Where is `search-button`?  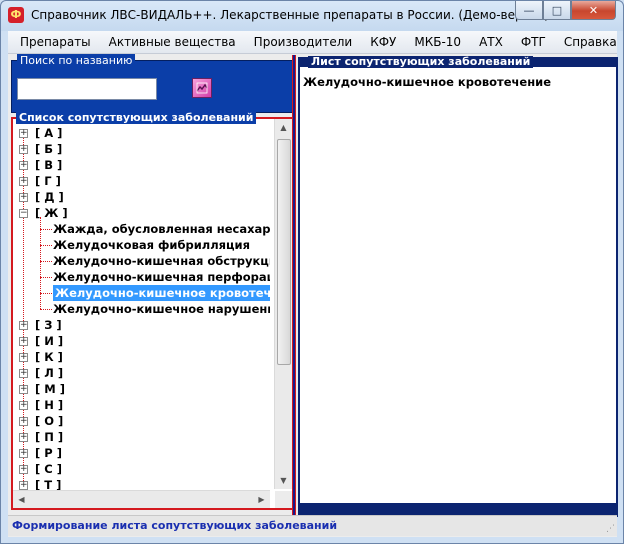
search-button is located at coordinates (202, 88).